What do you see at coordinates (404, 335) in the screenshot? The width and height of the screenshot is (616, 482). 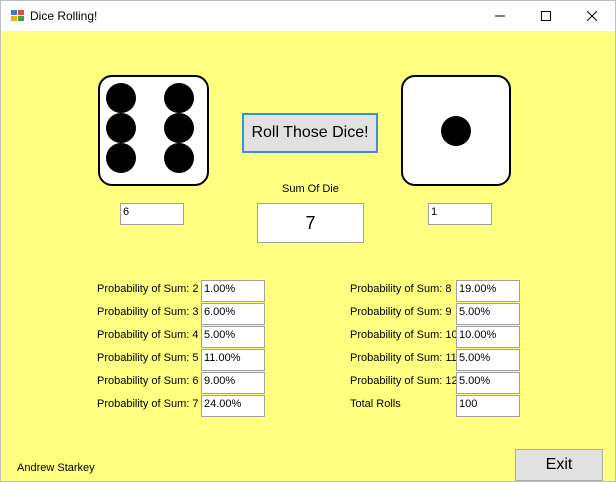 I see `probability-label: Probability of Sum: 10` at bounding box center [404, 335].